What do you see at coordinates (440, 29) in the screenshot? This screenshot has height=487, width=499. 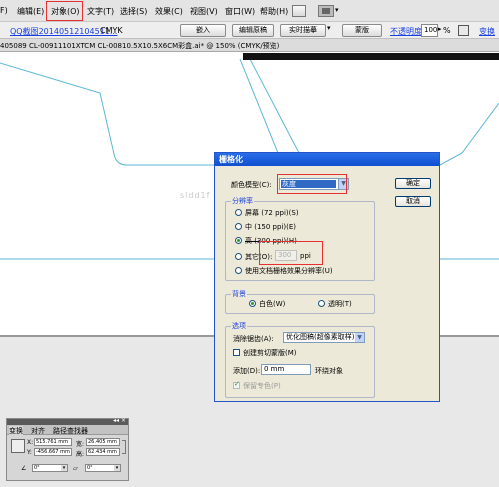 I see `opacity-arrow-icon: ▸` at bounding box center [440, 29].